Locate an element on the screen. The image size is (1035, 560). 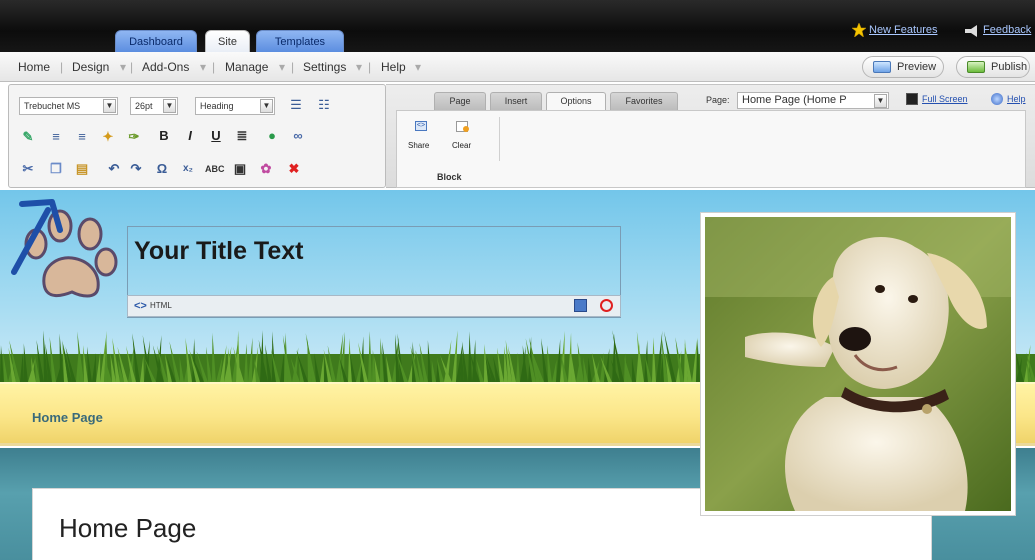
subscript-icon: x₂ is located at coordinates (188, 169).